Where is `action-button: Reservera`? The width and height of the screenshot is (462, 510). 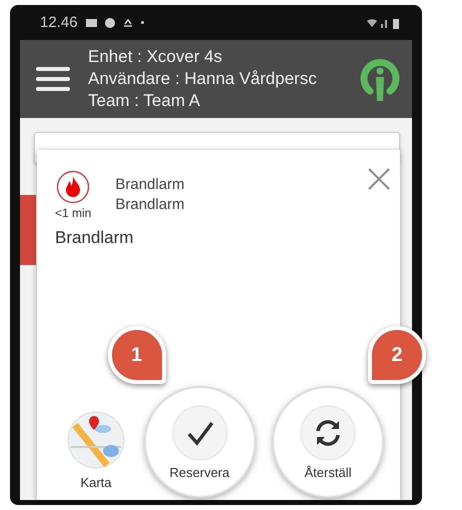 action-button: Reservera is located at coordinates (200, 442).